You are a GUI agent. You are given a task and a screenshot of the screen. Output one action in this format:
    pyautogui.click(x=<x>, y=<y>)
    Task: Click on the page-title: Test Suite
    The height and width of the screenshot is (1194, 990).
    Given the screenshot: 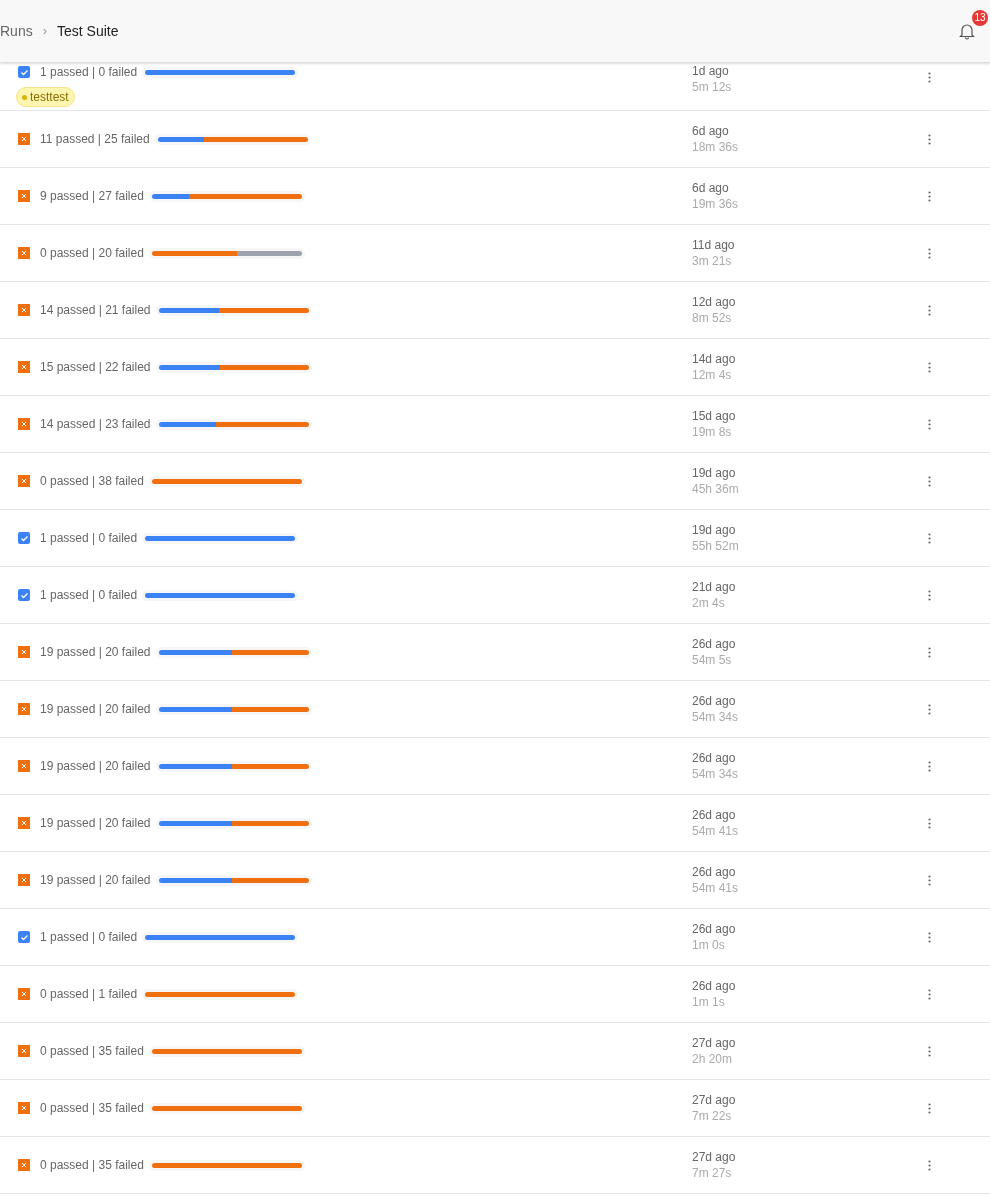 What is the action you would take?
    pyautogui.click(x=88, y=31)
    